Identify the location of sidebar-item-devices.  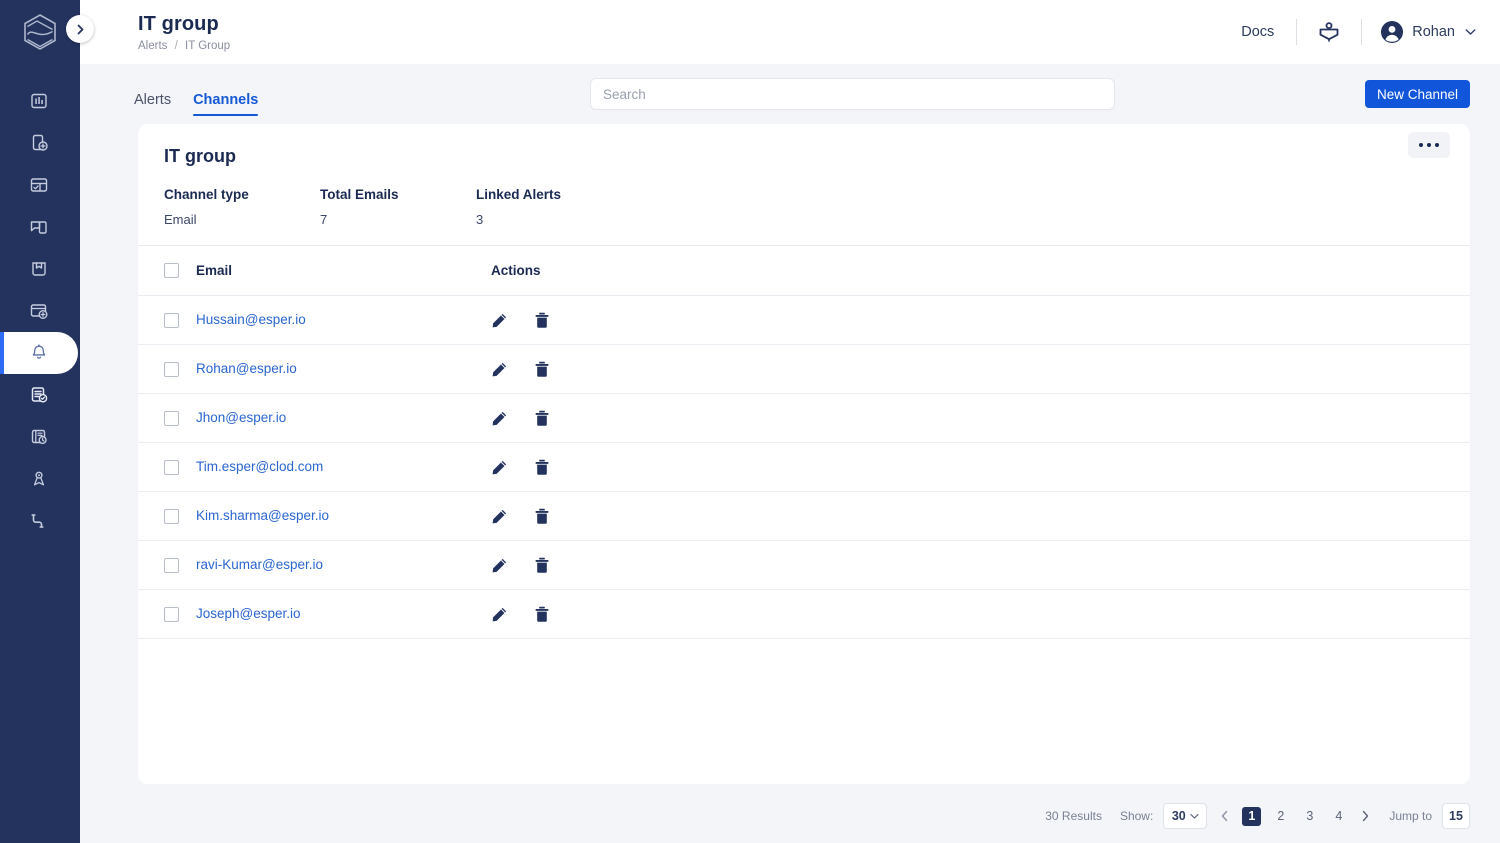
(39, 143).